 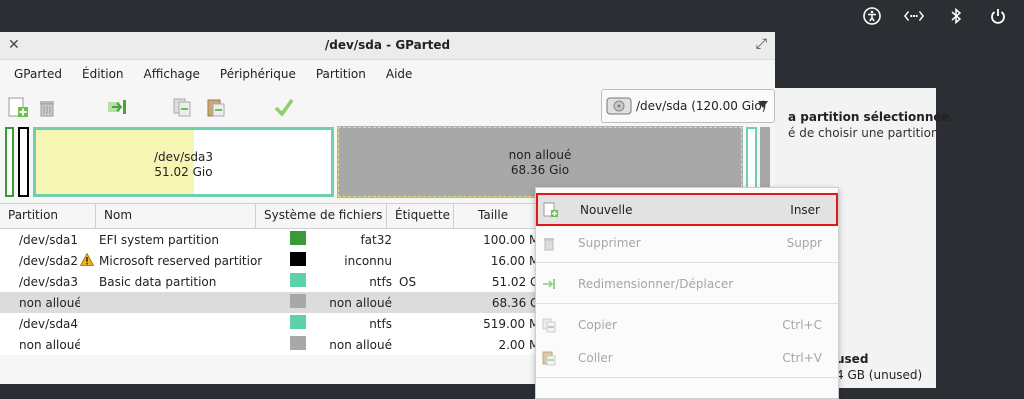 What do you see at coordinates (619, 106) in the screenshot?
I see `hard-drive-icon` at bounding box center [619, 106].